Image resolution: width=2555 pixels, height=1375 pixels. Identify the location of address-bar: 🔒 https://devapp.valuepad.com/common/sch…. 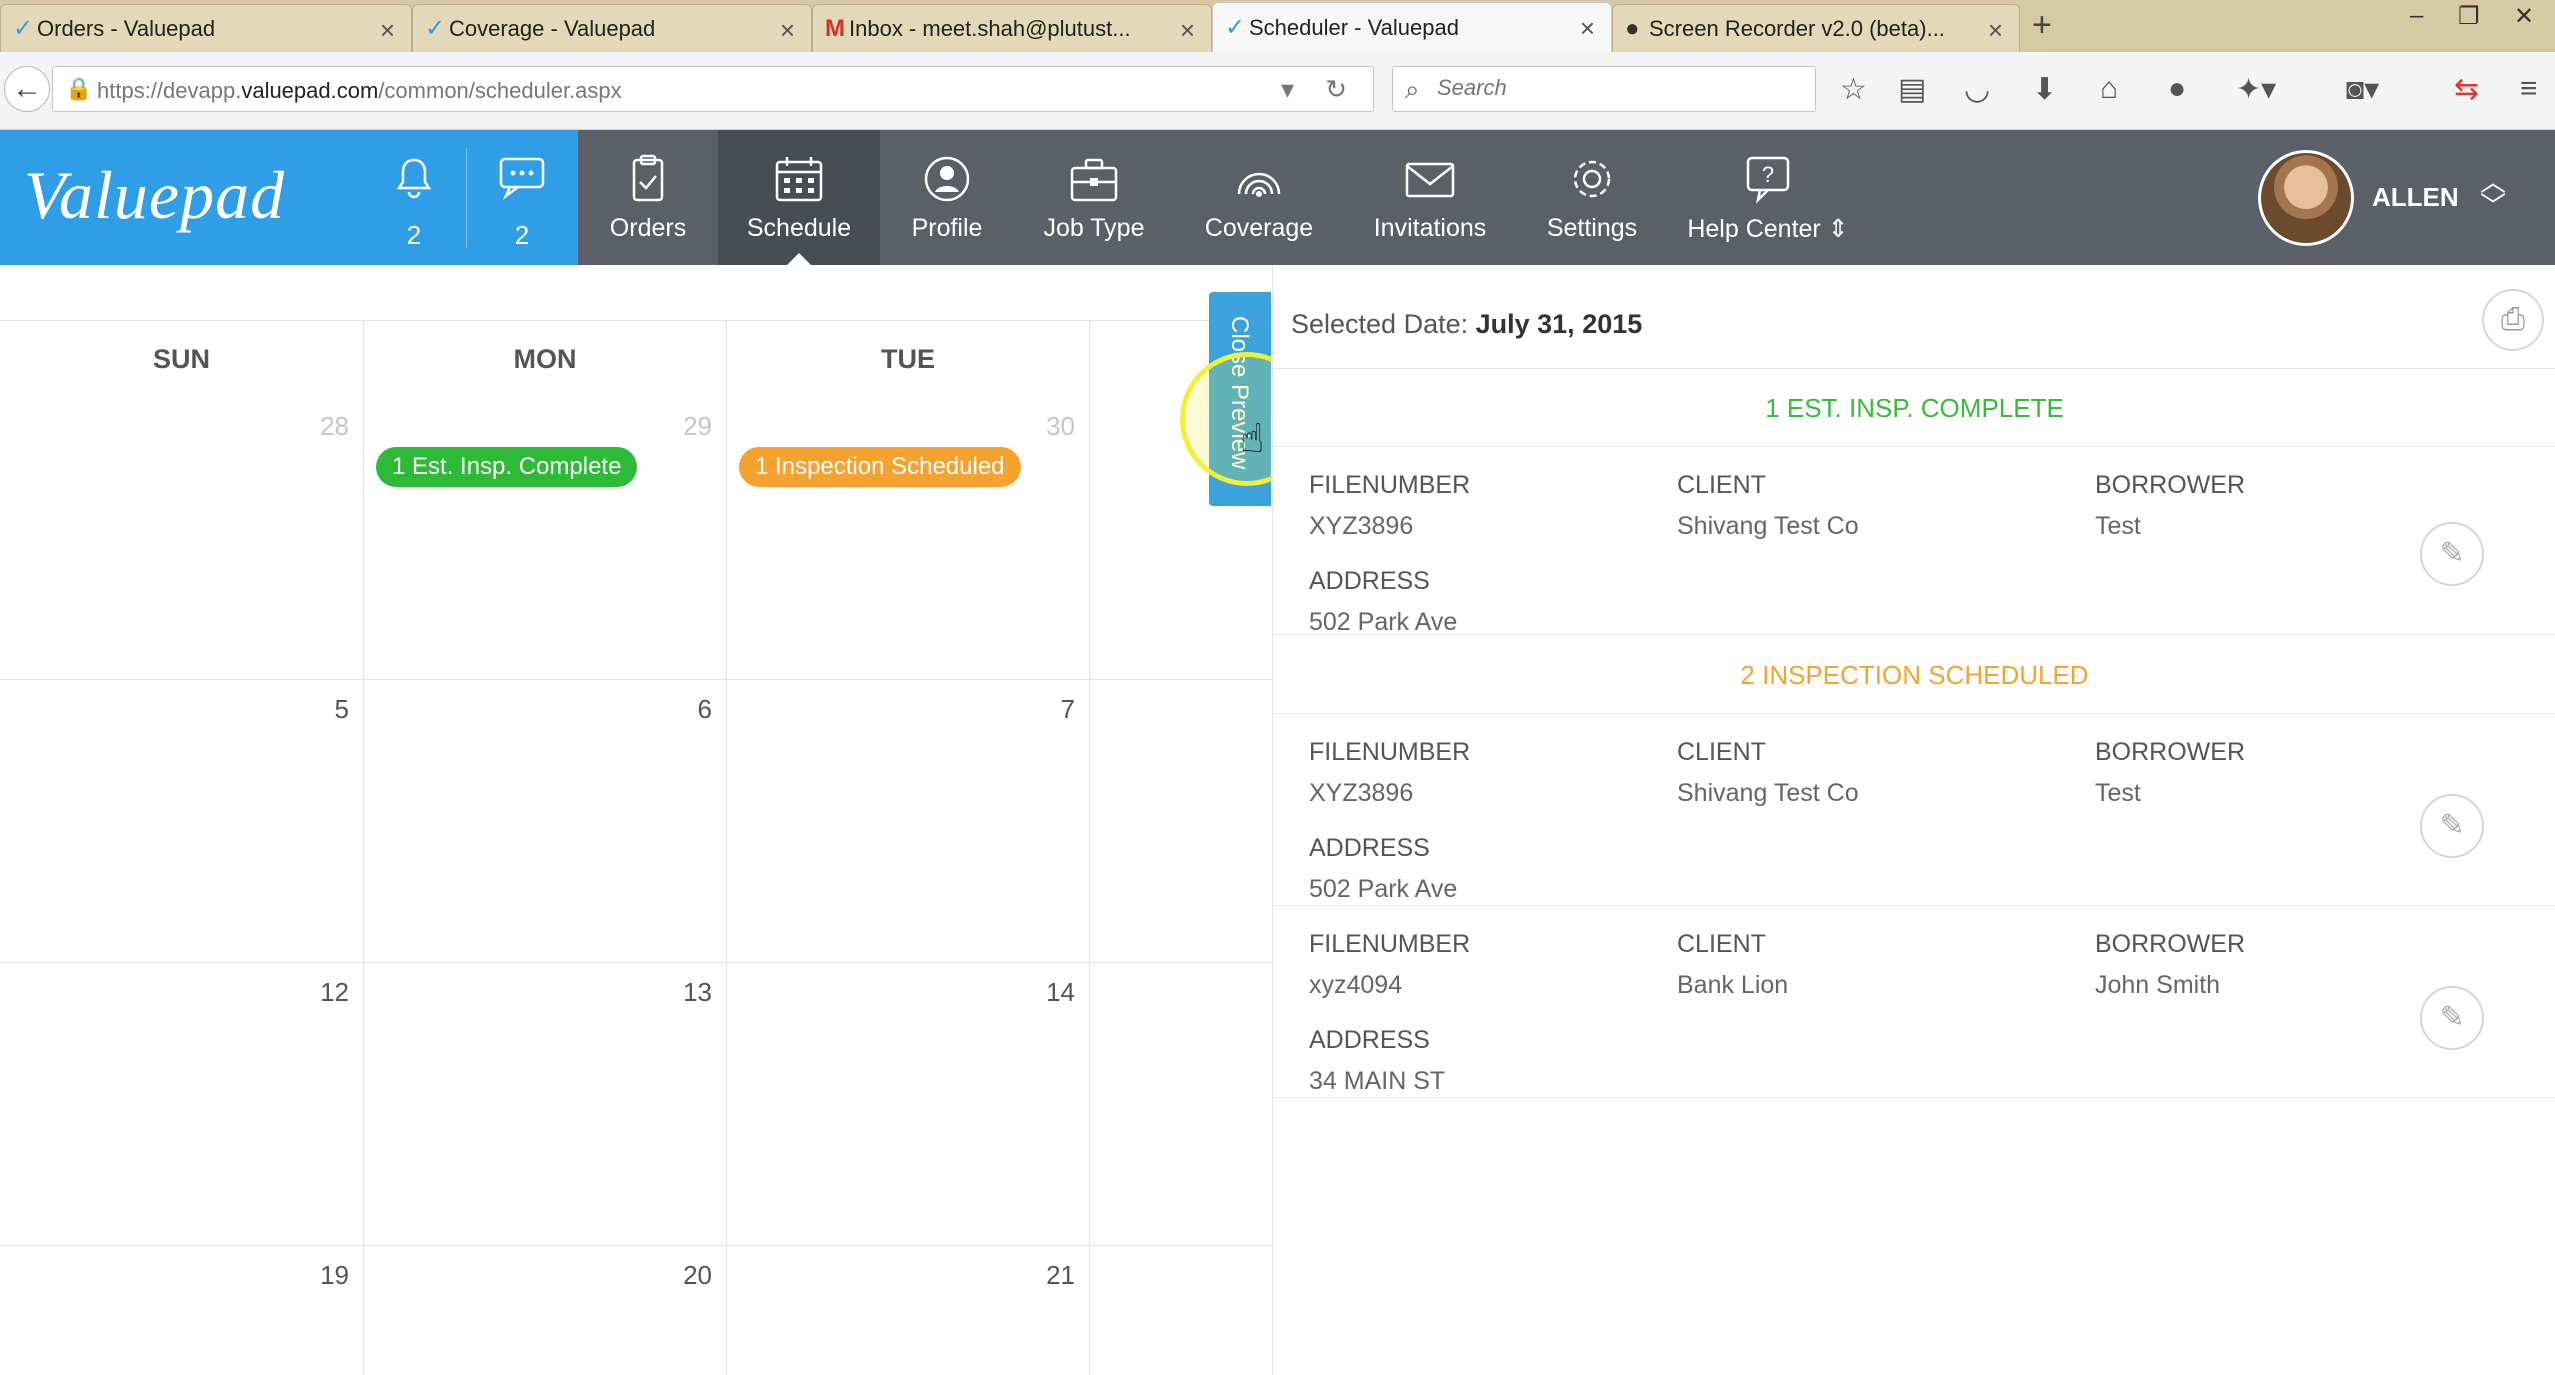
(713, 89).